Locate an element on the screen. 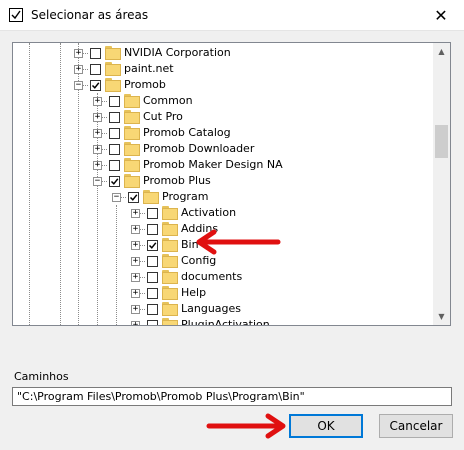  scroll-up-icon: ▲ is located at coordinates (441, 51).